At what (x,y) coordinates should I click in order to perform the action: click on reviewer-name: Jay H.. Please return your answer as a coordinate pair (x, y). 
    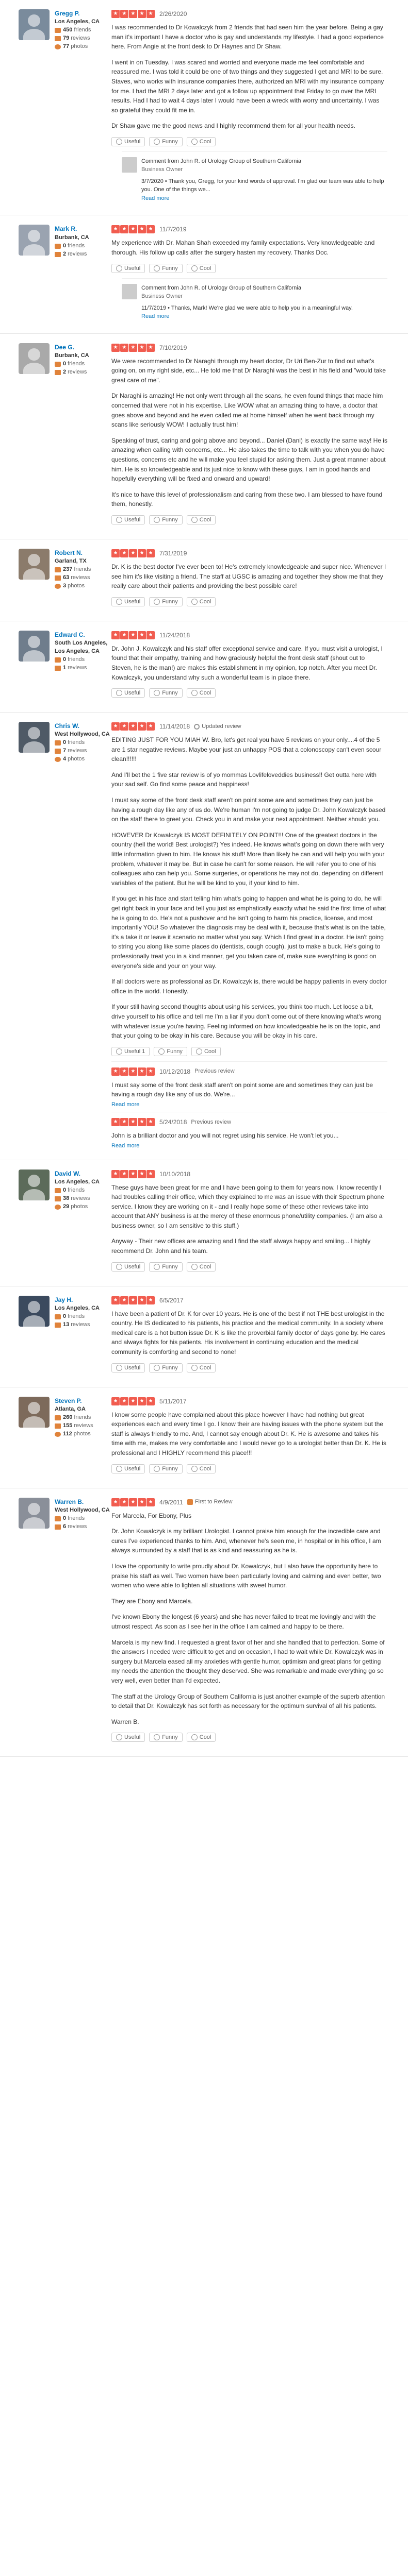
    Looking at the image, I should click on (77, 1300).